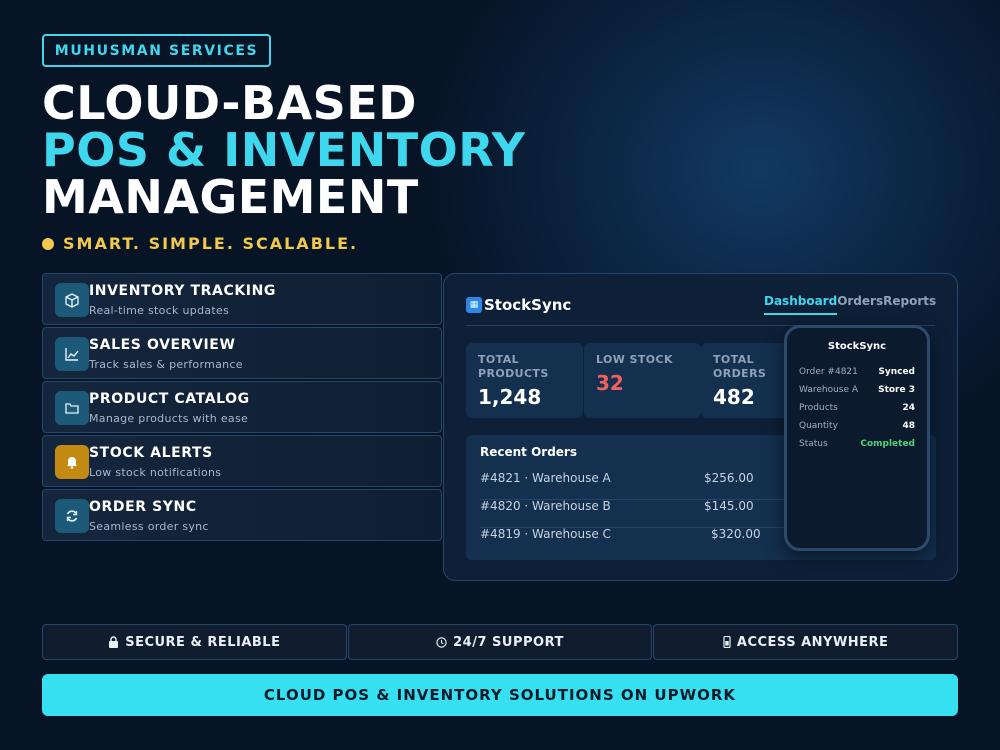 Image resolution: width=1000 pixels, height=750 pixels. What do you see at coordinates (72, 300) in the screenshot?
I see `box-icon` at bounding box center [72, 300].